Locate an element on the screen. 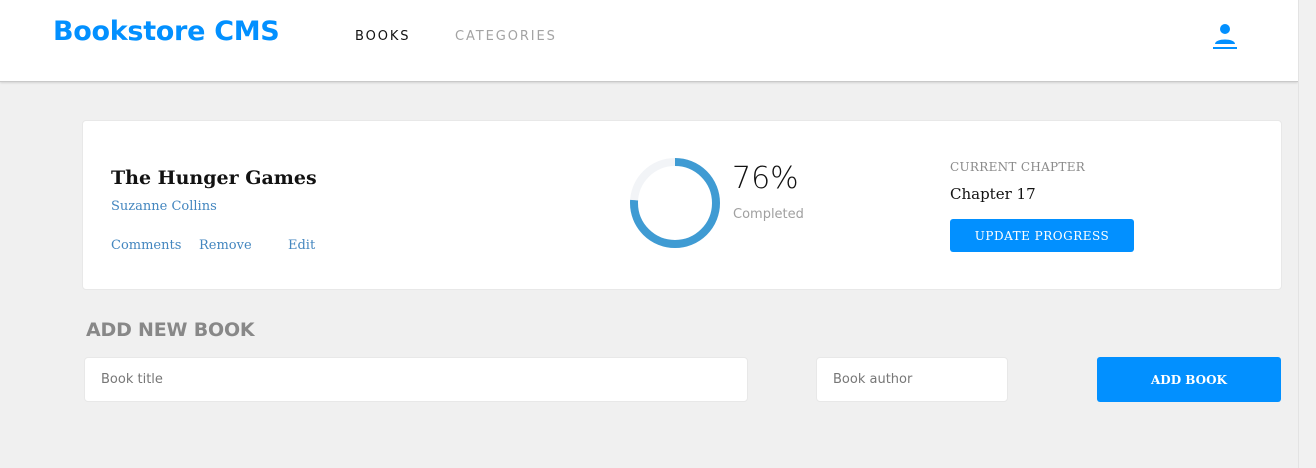 This screenshot has height=468, width=1316. add-book-heading: ADD NEW BOOK is located at coordinates (170, 330).